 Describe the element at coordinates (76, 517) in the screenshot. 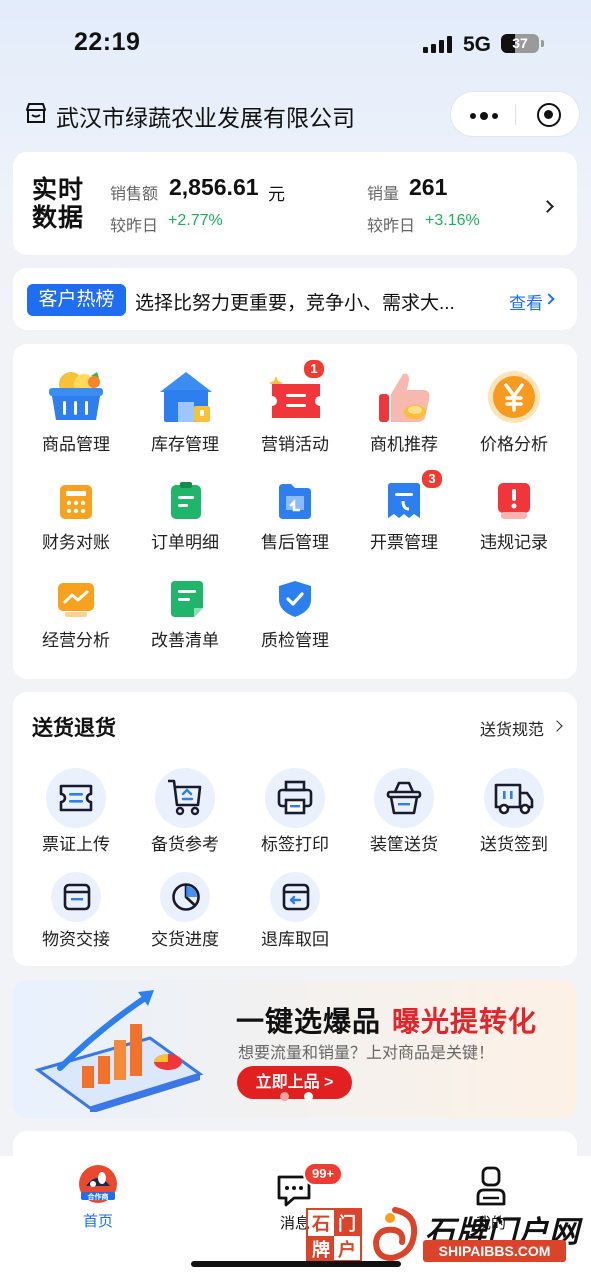

I see `grid-item-finance: 财务对账` at that location.